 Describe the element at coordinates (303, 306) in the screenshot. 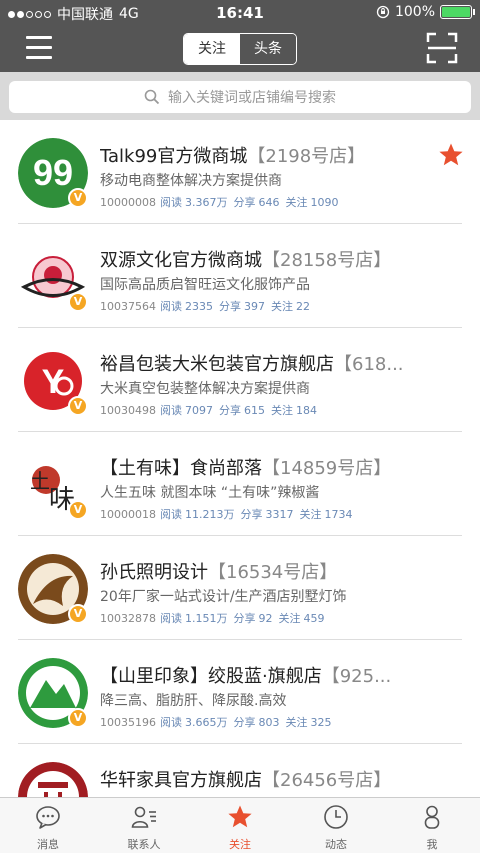

I see `follow-count: 22` at that location.